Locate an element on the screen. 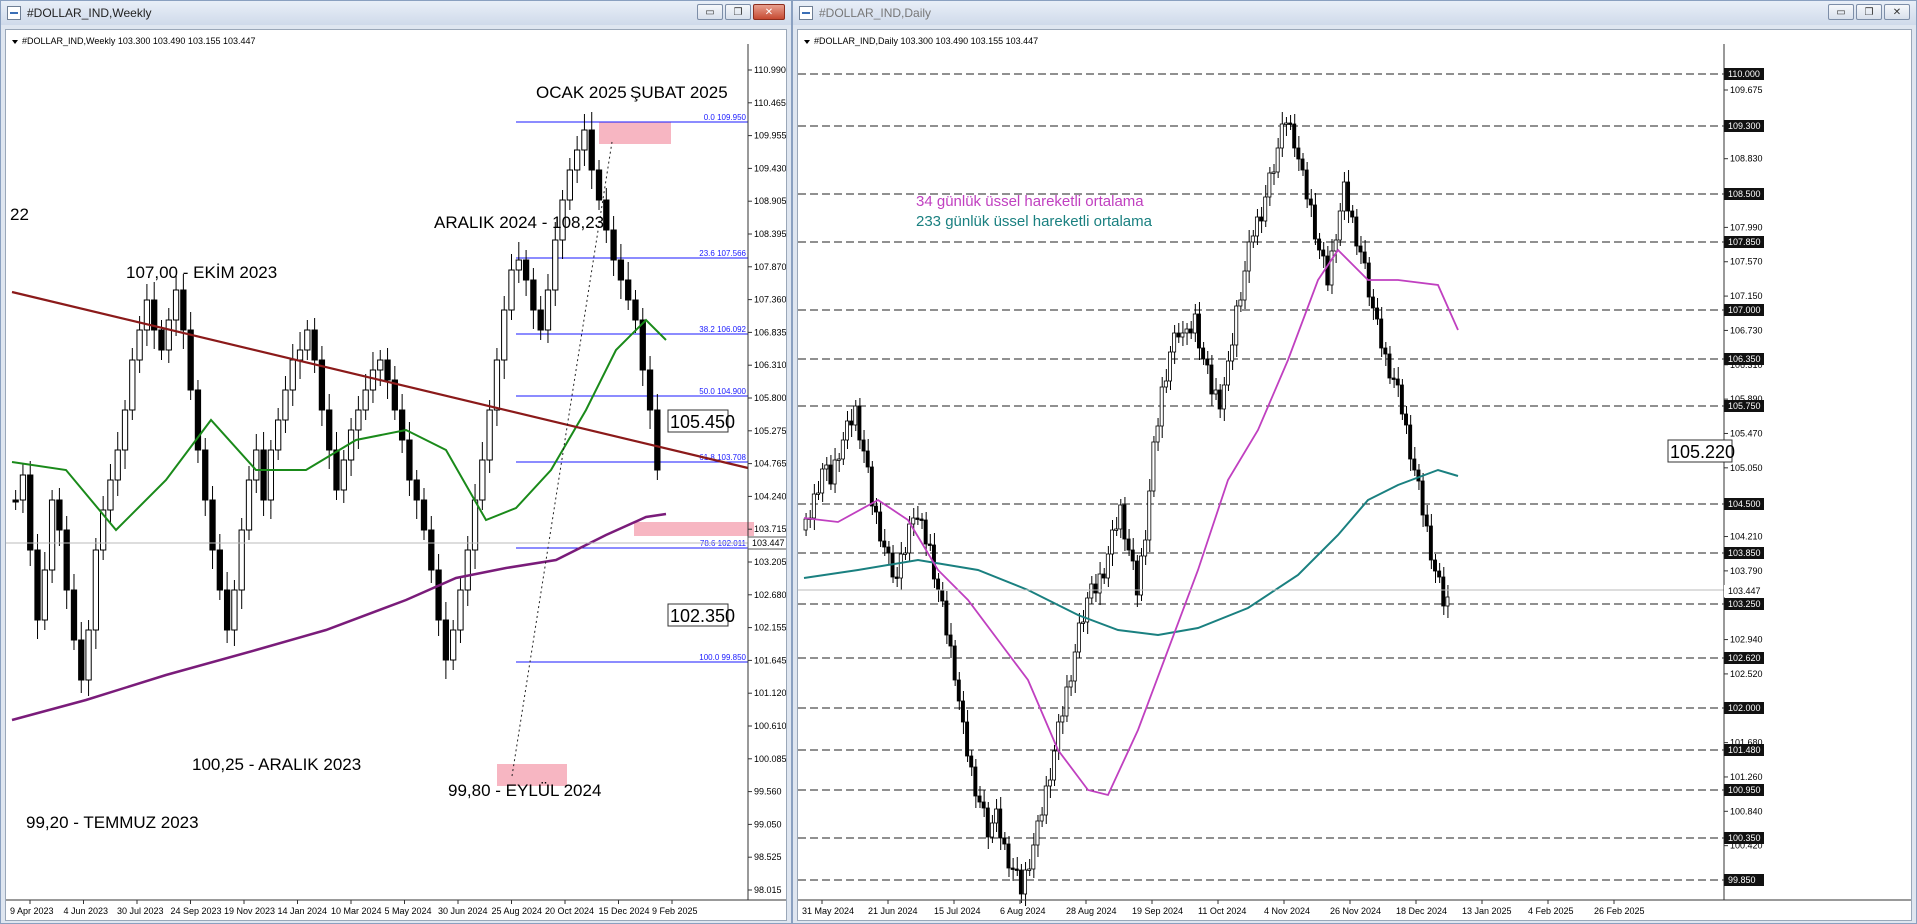 The height and width of the screenshot is (924, 1917). price-label: 103.447 is located at coordinates (768, 543).